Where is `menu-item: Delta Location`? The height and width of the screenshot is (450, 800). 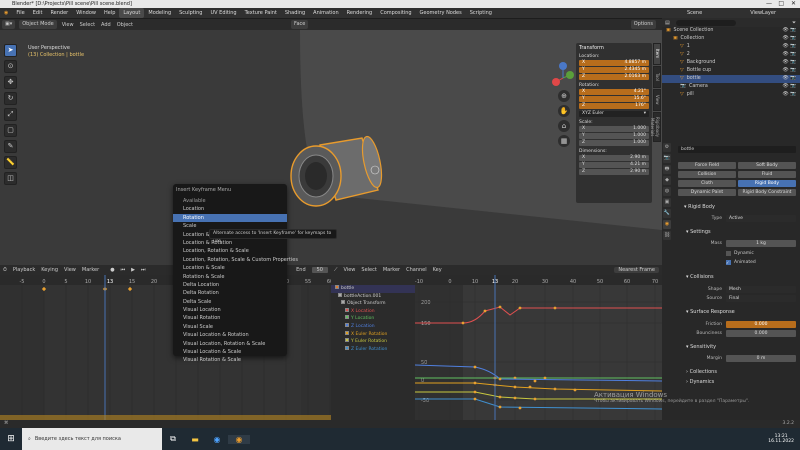
menu-item: Delta Location is located at coordinates (230, 285).